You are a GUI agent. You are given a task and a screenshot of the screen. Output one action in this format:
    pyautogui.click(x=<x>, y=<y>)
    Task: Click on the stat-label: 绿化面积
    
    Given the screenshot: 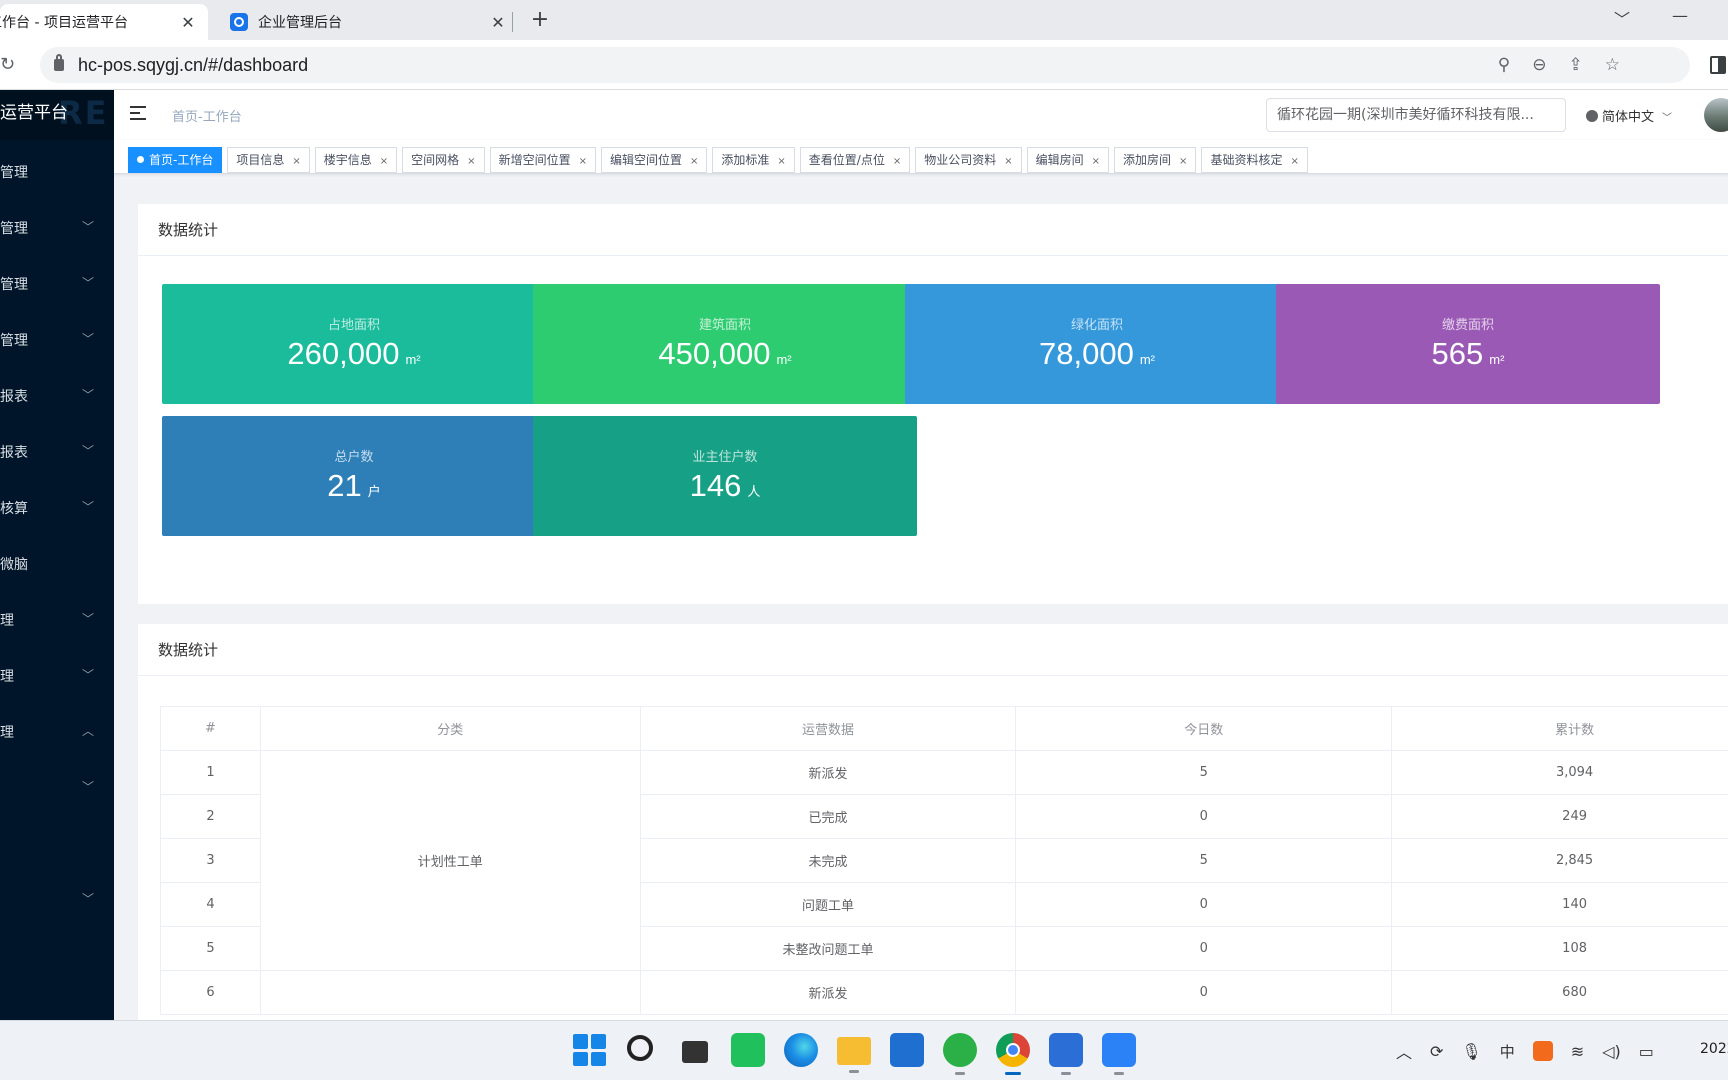 What is the action you would take?
    pyautogui.click(x=1096, y=325)
    